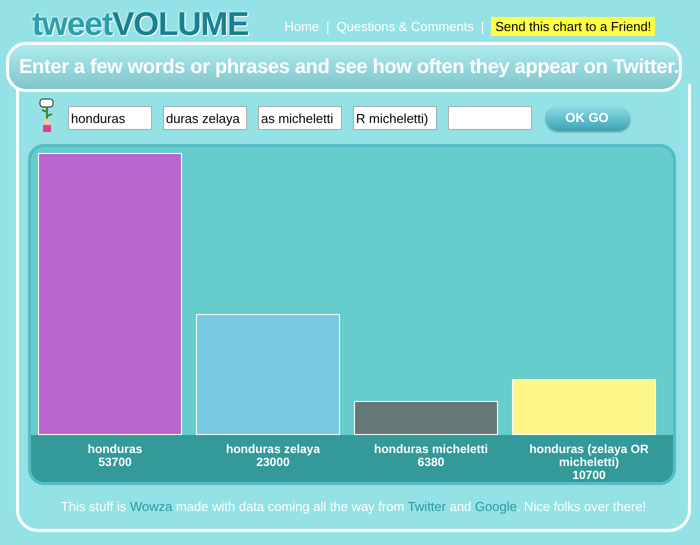 The image size is (700, 545). What do you see at coordinates (395, 118) in the screenshot?
I see `search-field: R micheletti)` at bounding box center [395, 118].